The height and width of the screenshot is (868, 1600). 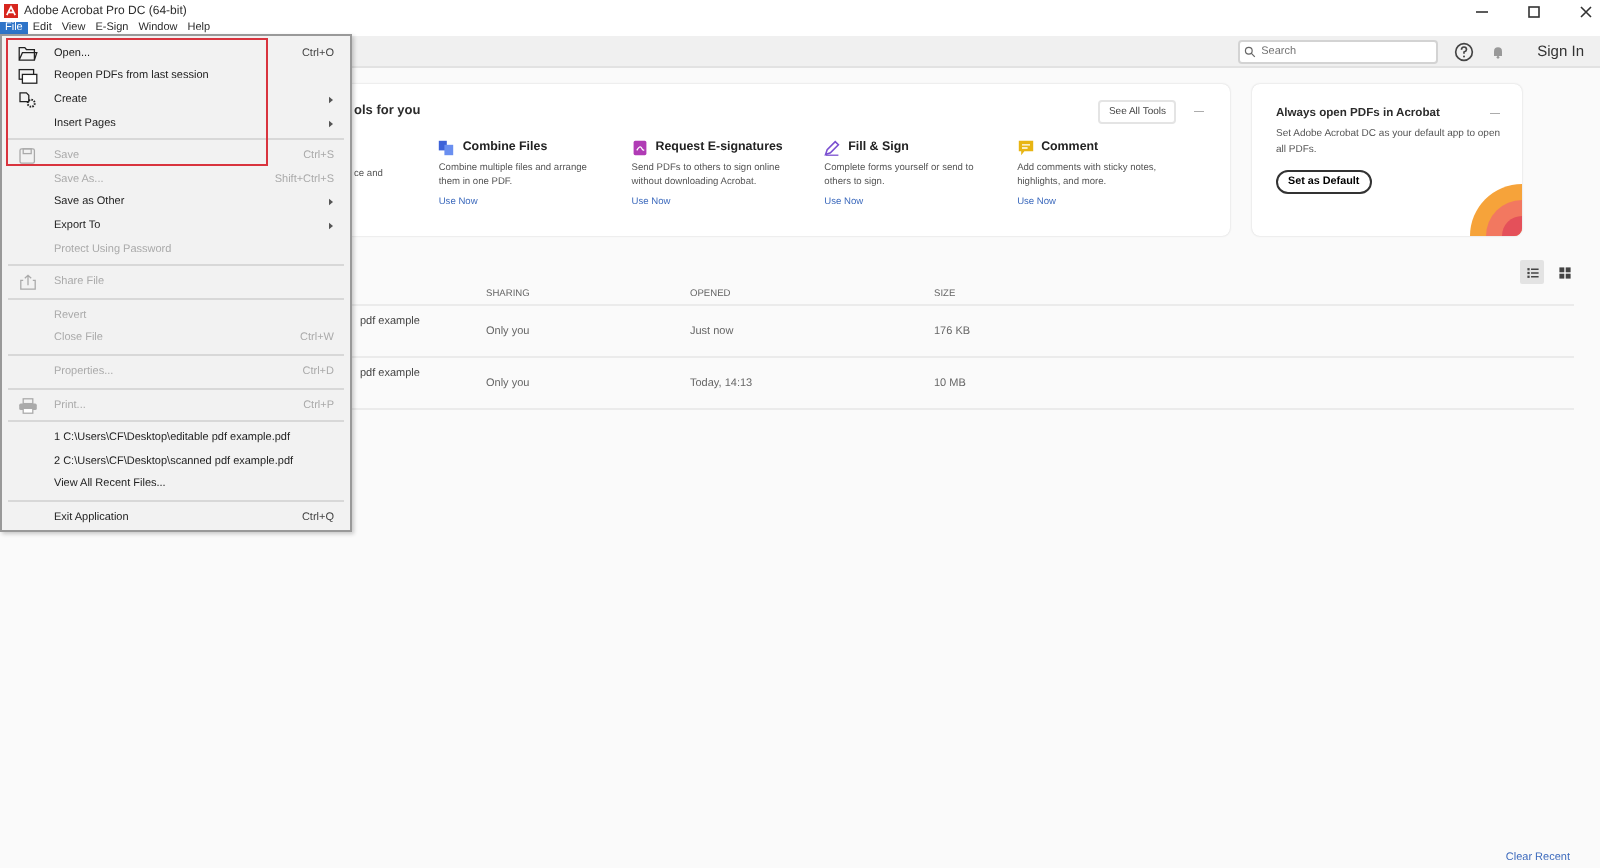 What do you see at coordinates (1564, 272) in the screenshot?
I see `grid-view-icon` at bounding box center [1564, 272].